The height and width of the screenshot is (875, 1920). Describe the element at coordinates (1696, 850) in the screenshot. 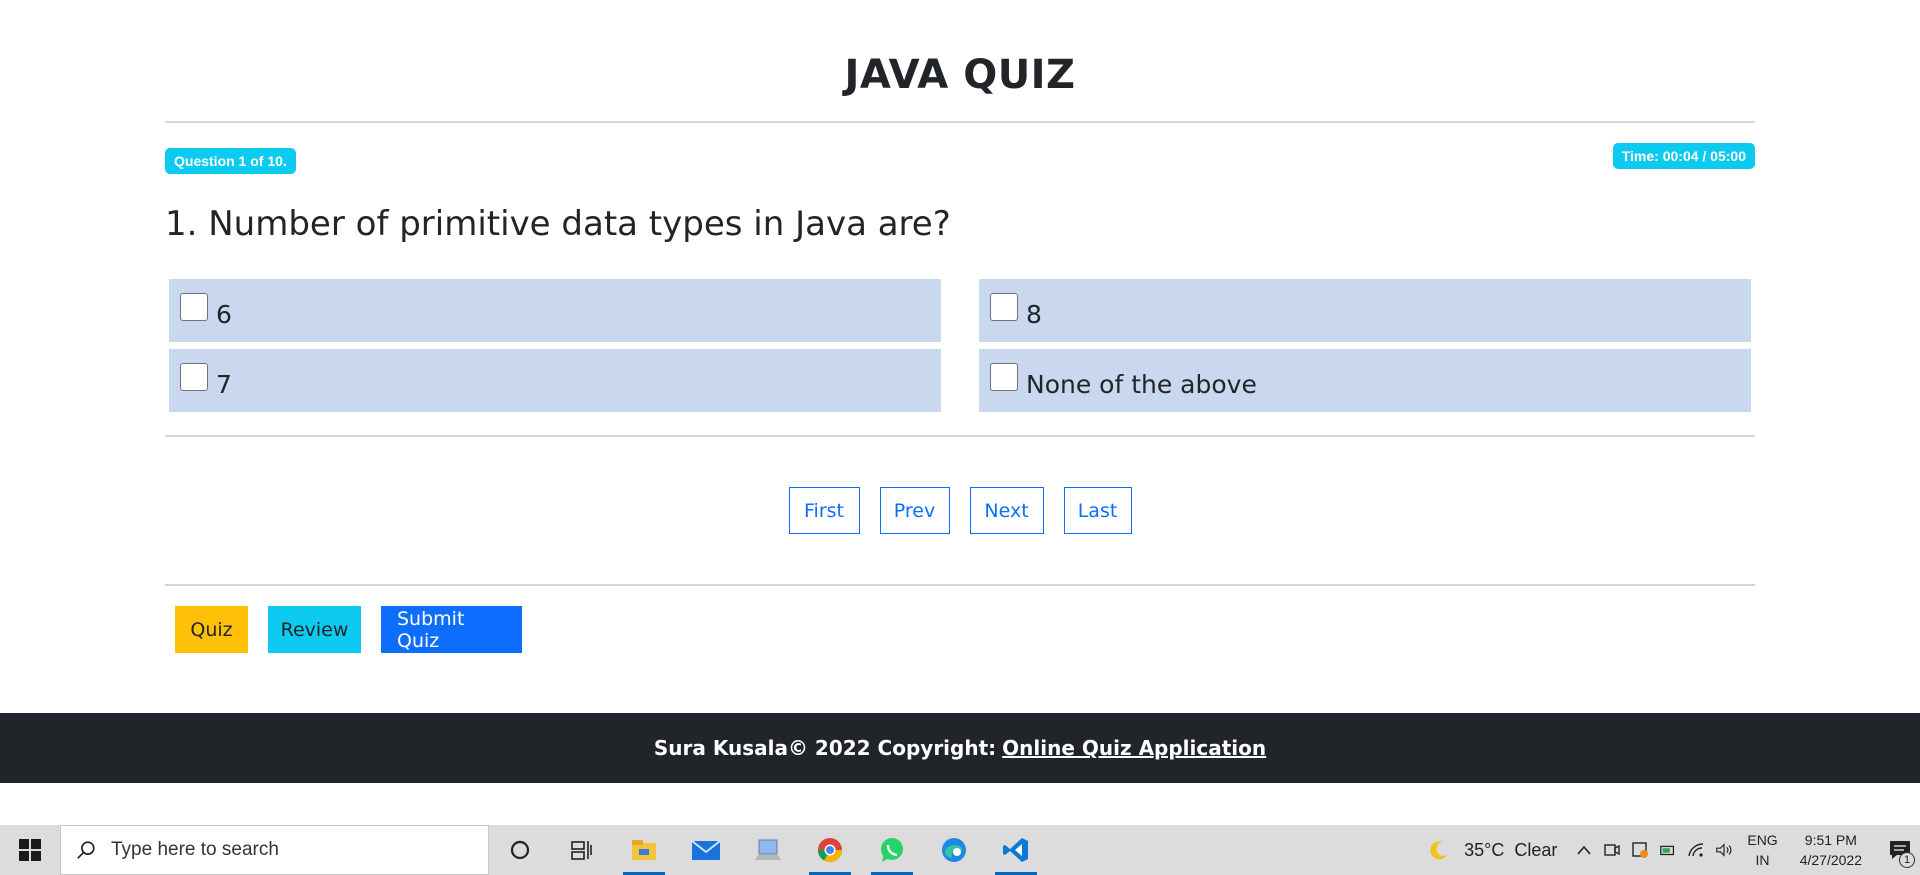

I see `wifi-icon` at that location.